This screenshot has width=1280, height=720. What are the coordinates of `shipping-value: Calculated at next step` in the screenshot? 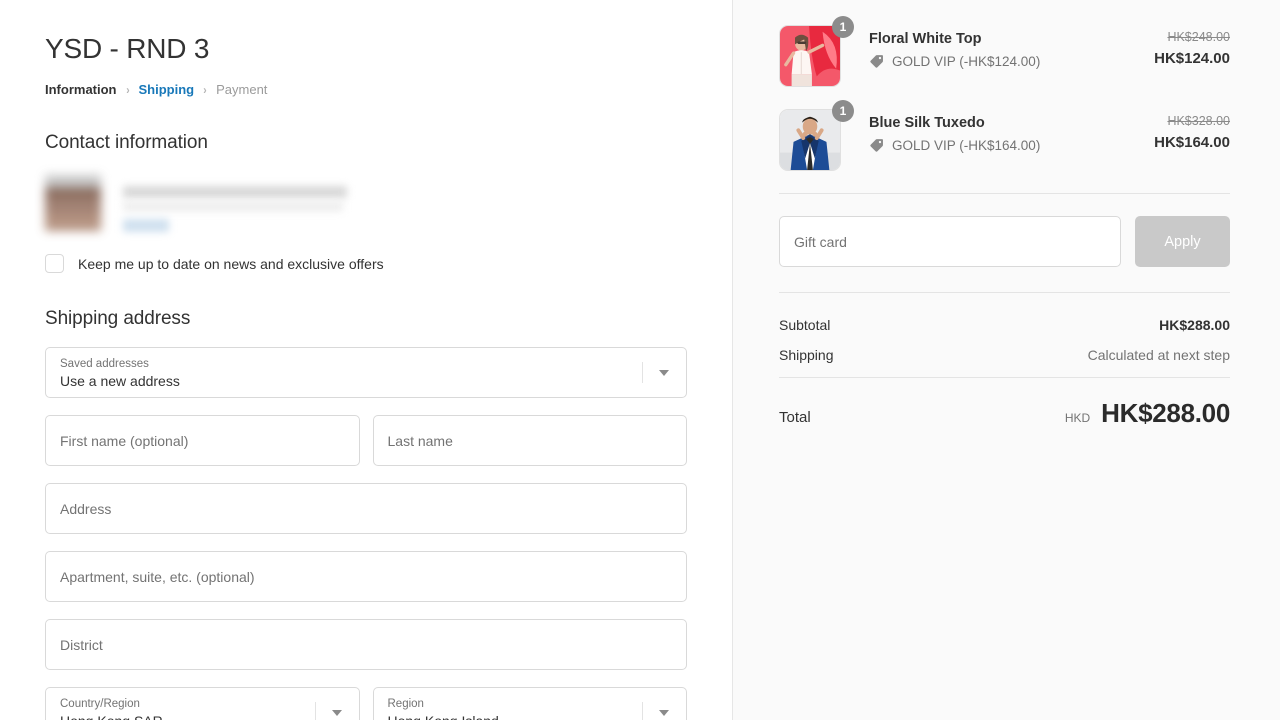 It's located at (1158, 355).